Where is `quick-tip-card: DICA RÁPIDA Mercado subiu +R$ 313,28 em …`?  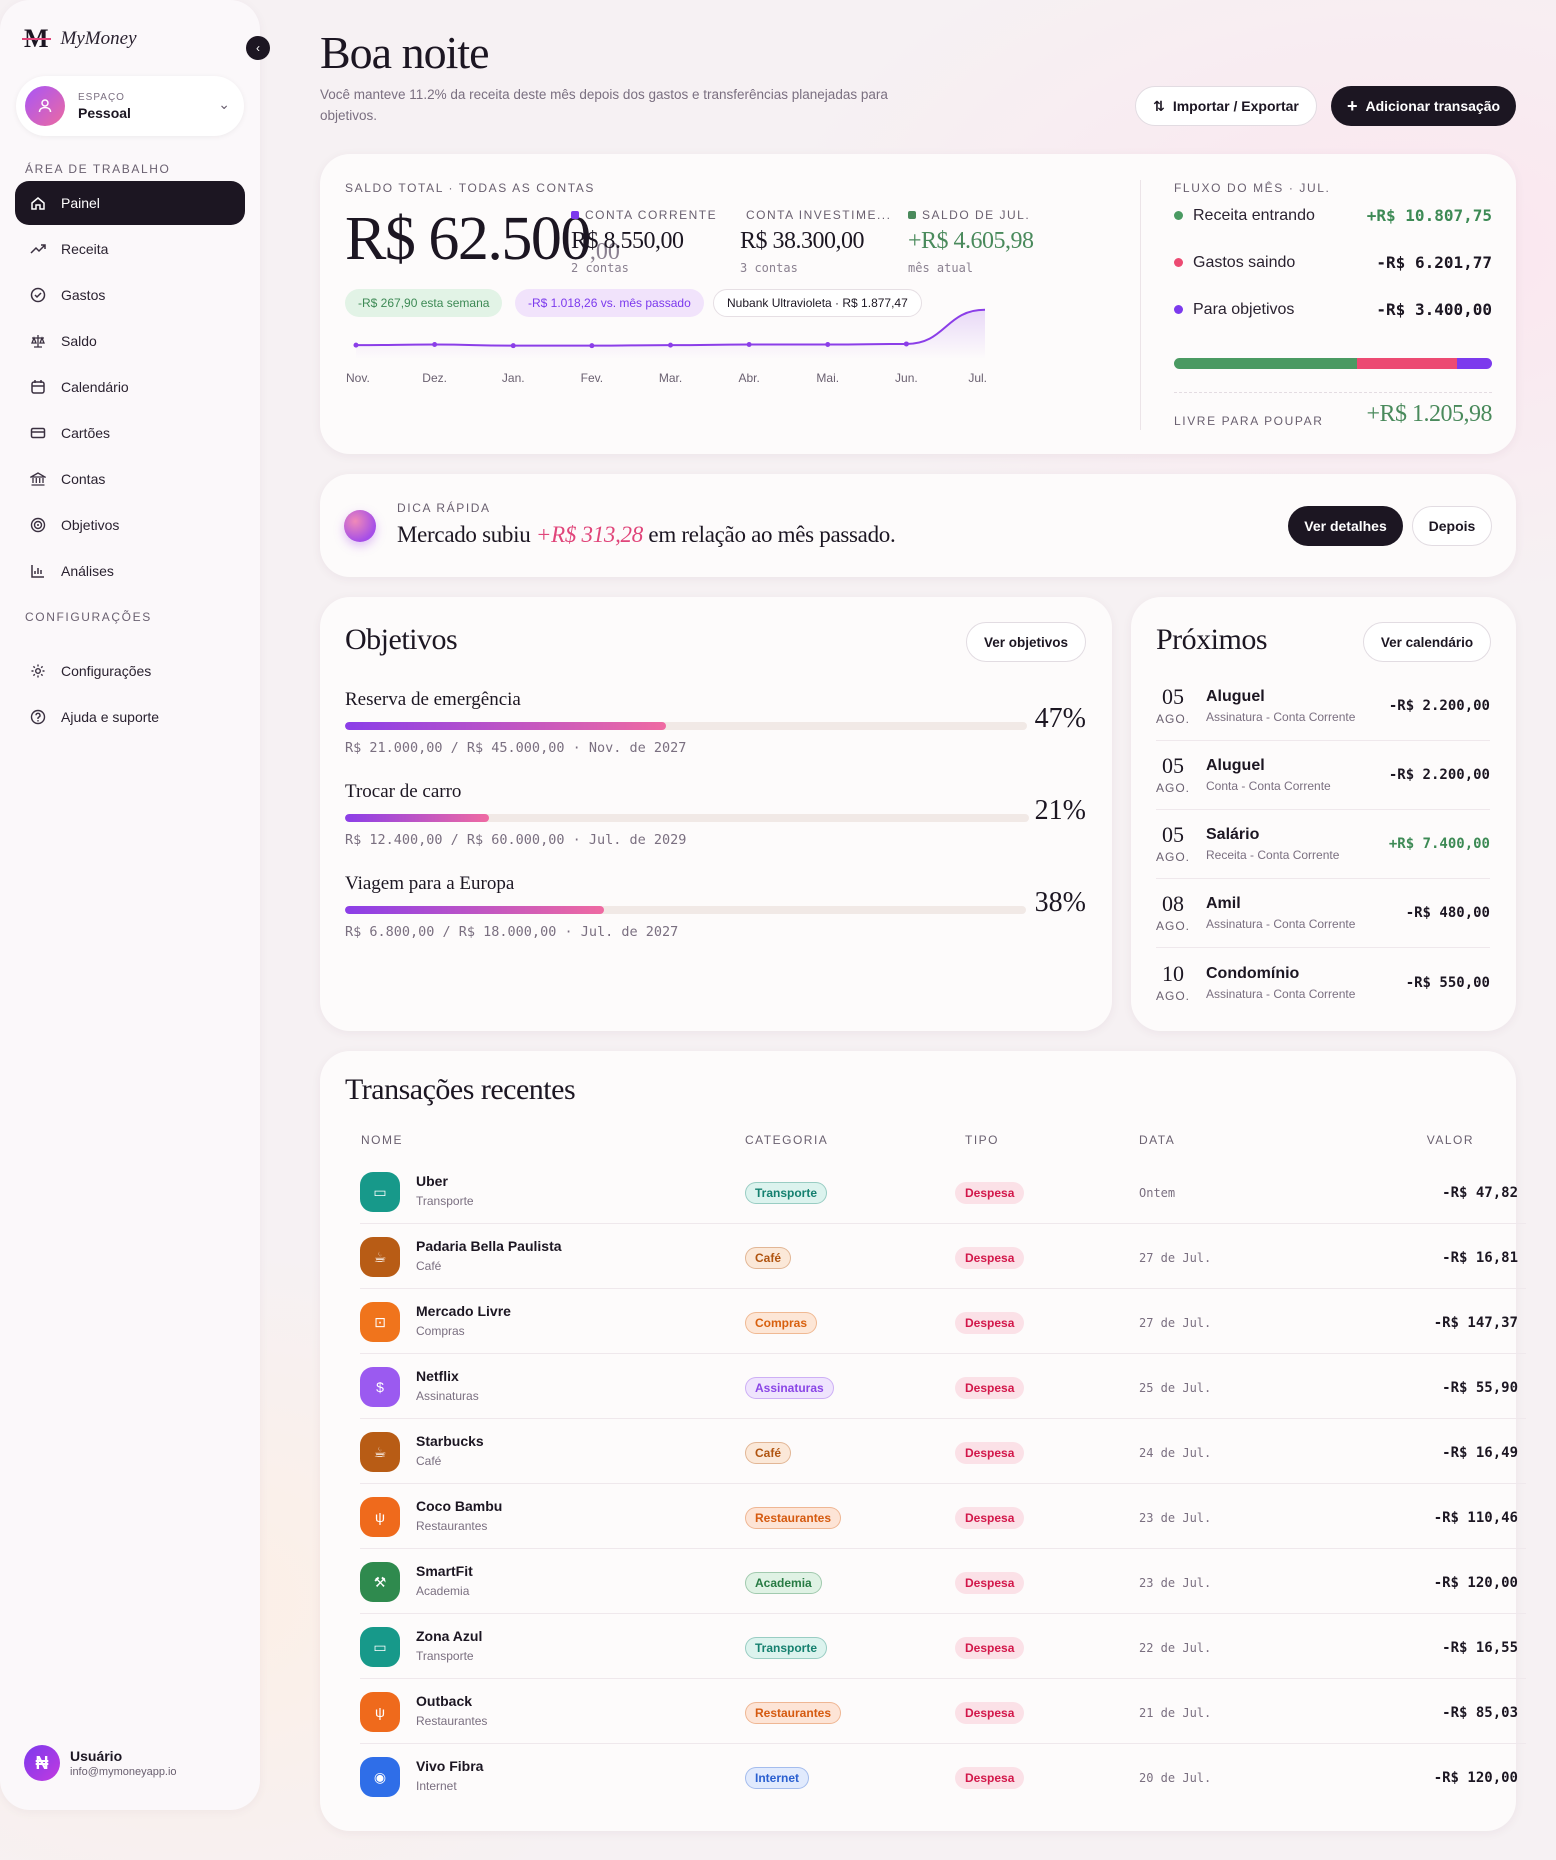 quick-tip-card: DICA RÁPIDA Mercado subiu +R$ 313,28 em … is located at coordinates (918, 525).